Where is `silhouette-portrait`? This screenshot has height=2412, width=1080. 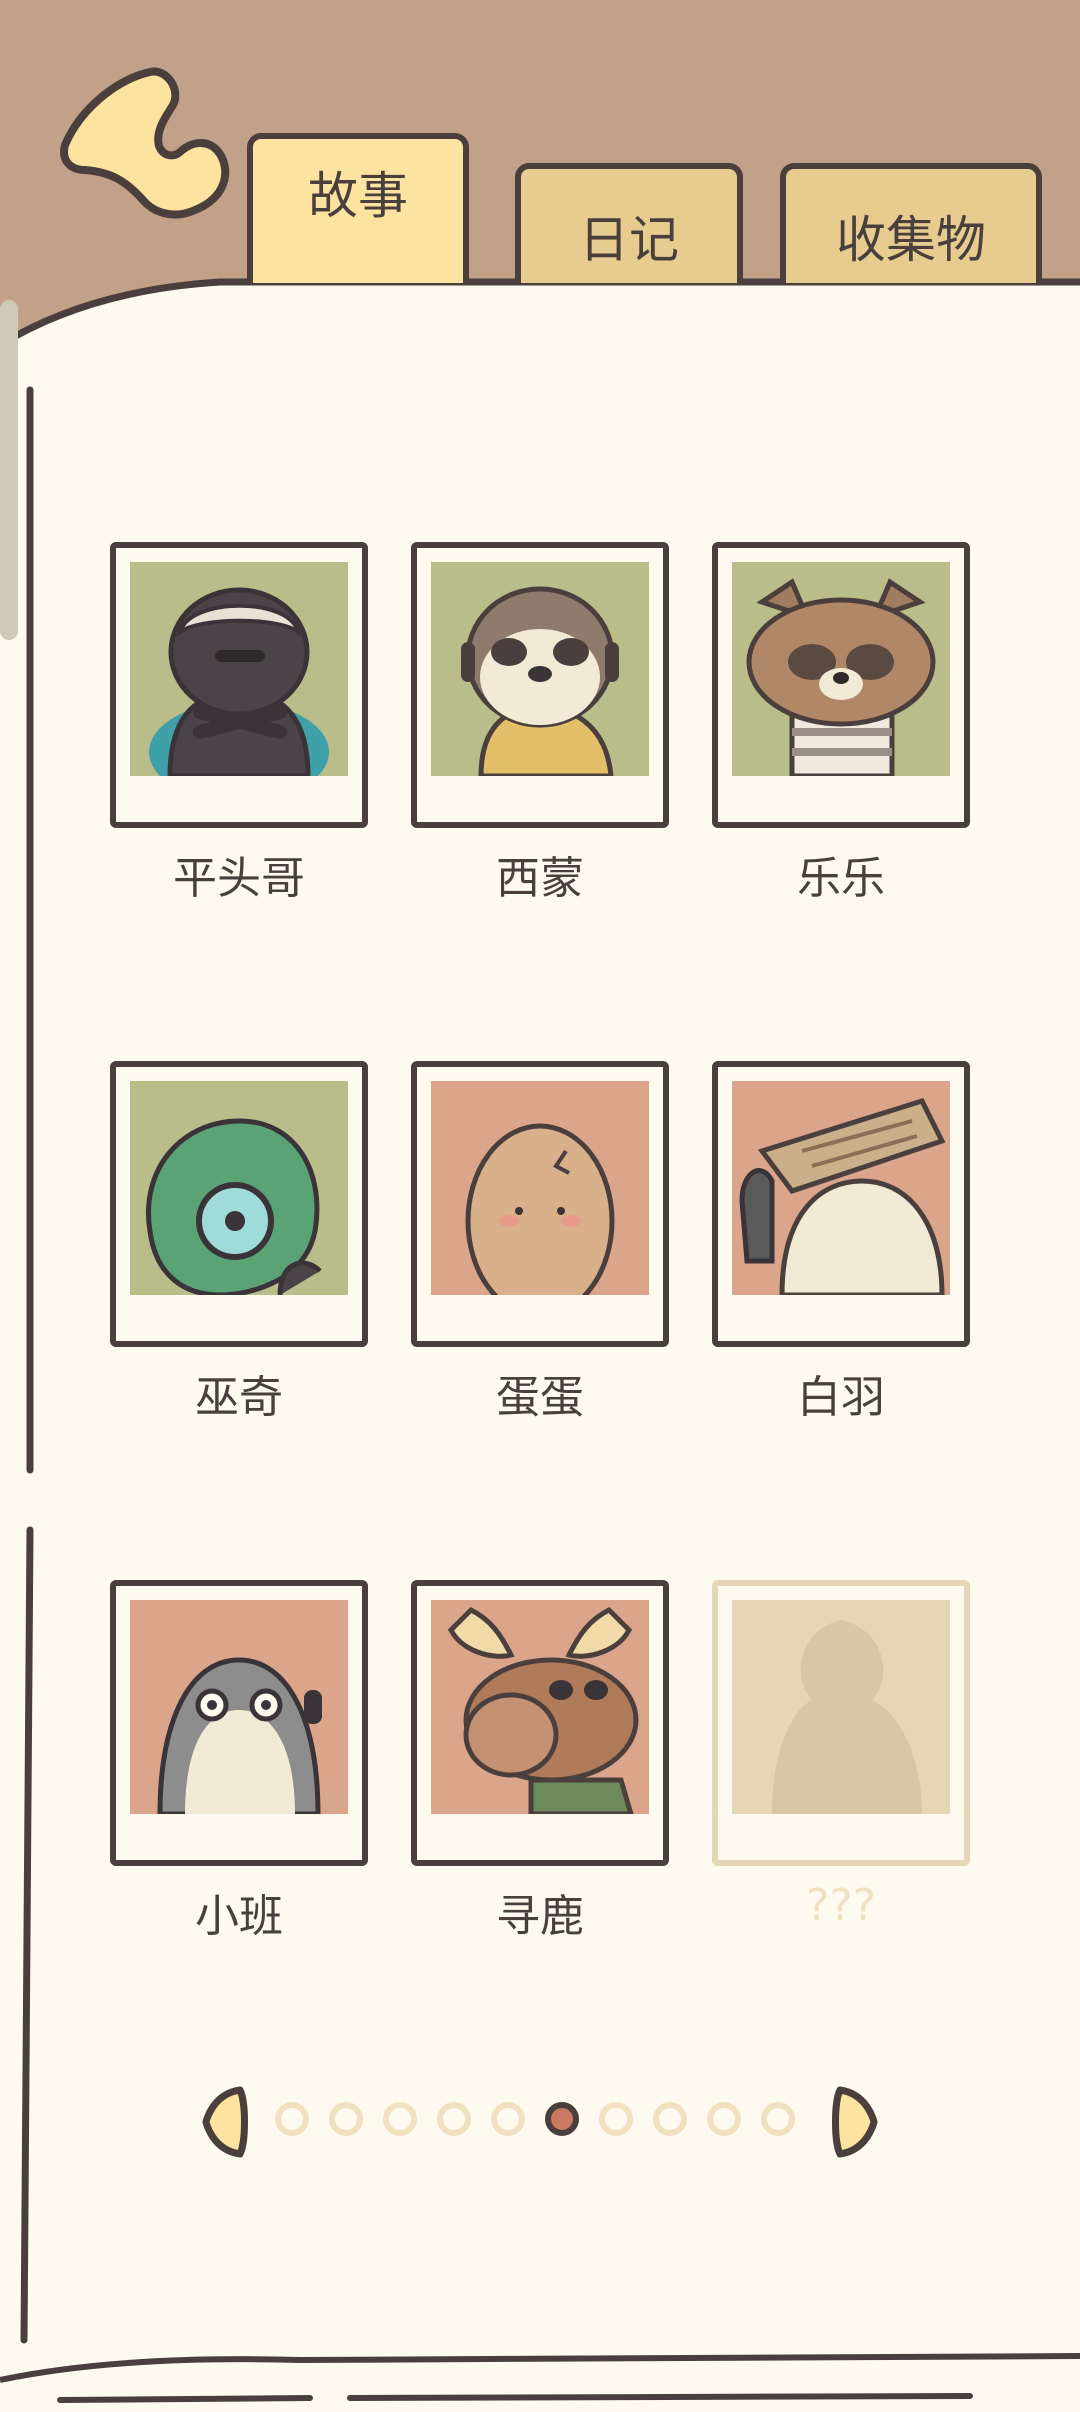 silhouette-portrait is located at coordinates (841, 1707).